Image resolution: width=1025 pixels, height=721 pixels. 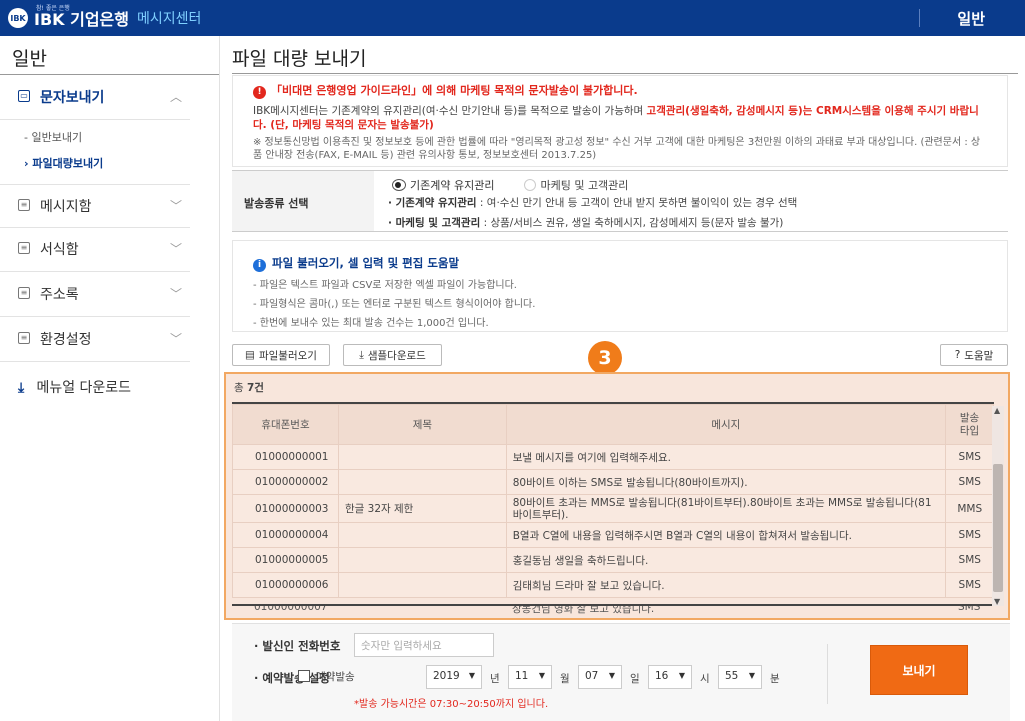 I want to click on minute-select: 55 ▼, so click(x=740, y=677).